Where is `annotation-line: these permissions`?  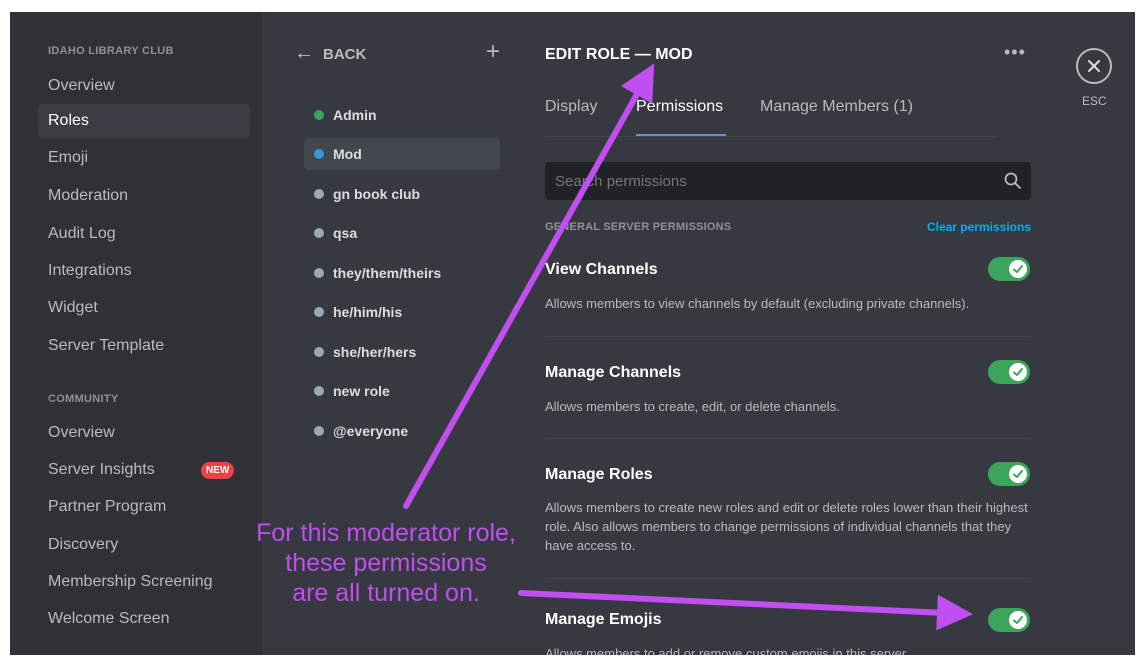 annotation-line: these permissions is located at coordinates (386, 563).